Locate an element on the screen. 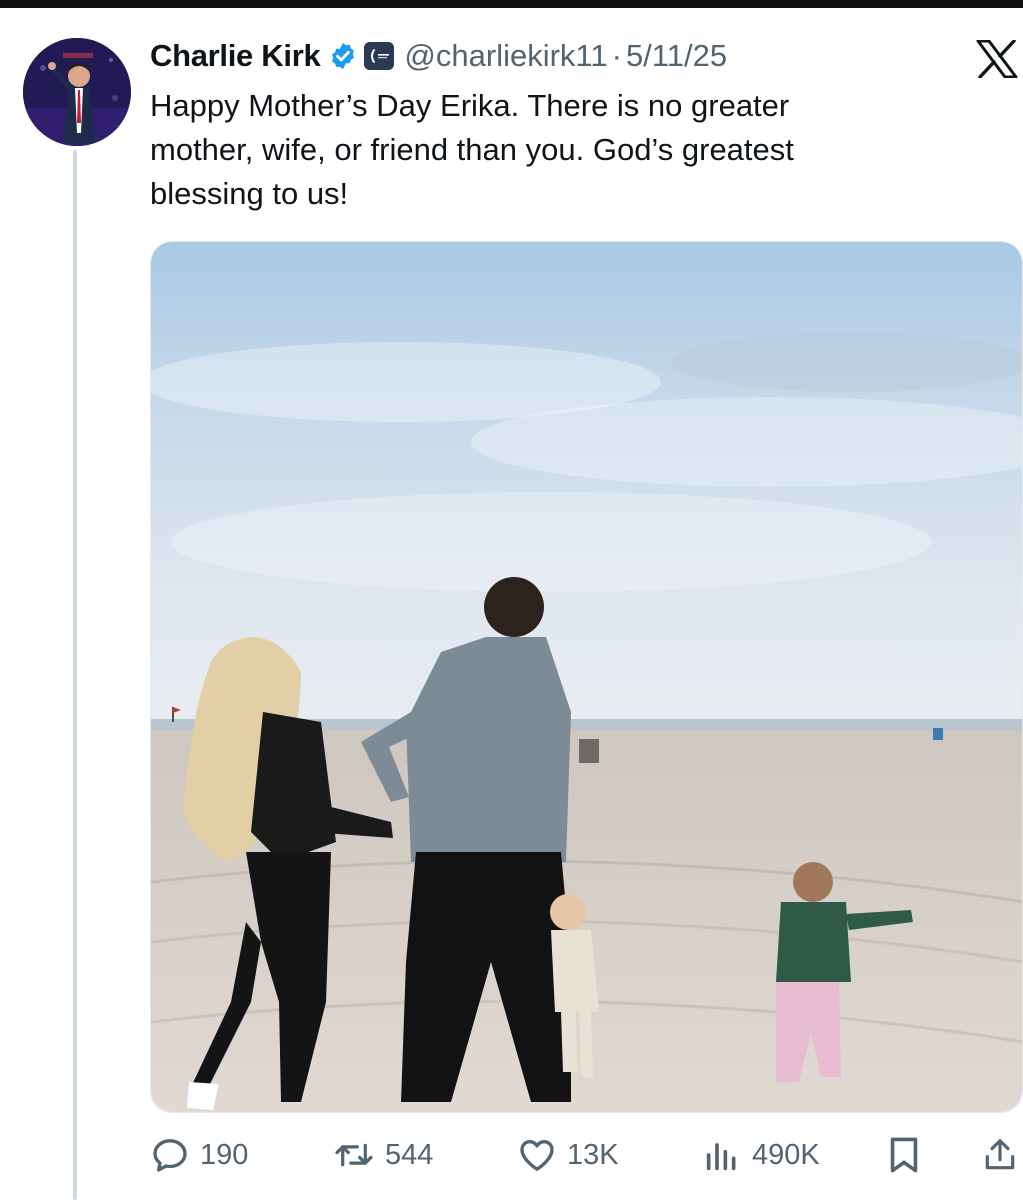 The image size is (1023, 1200). tweet-action-bar: 190 544 13K 490K is located at coordinates (586, 1155).